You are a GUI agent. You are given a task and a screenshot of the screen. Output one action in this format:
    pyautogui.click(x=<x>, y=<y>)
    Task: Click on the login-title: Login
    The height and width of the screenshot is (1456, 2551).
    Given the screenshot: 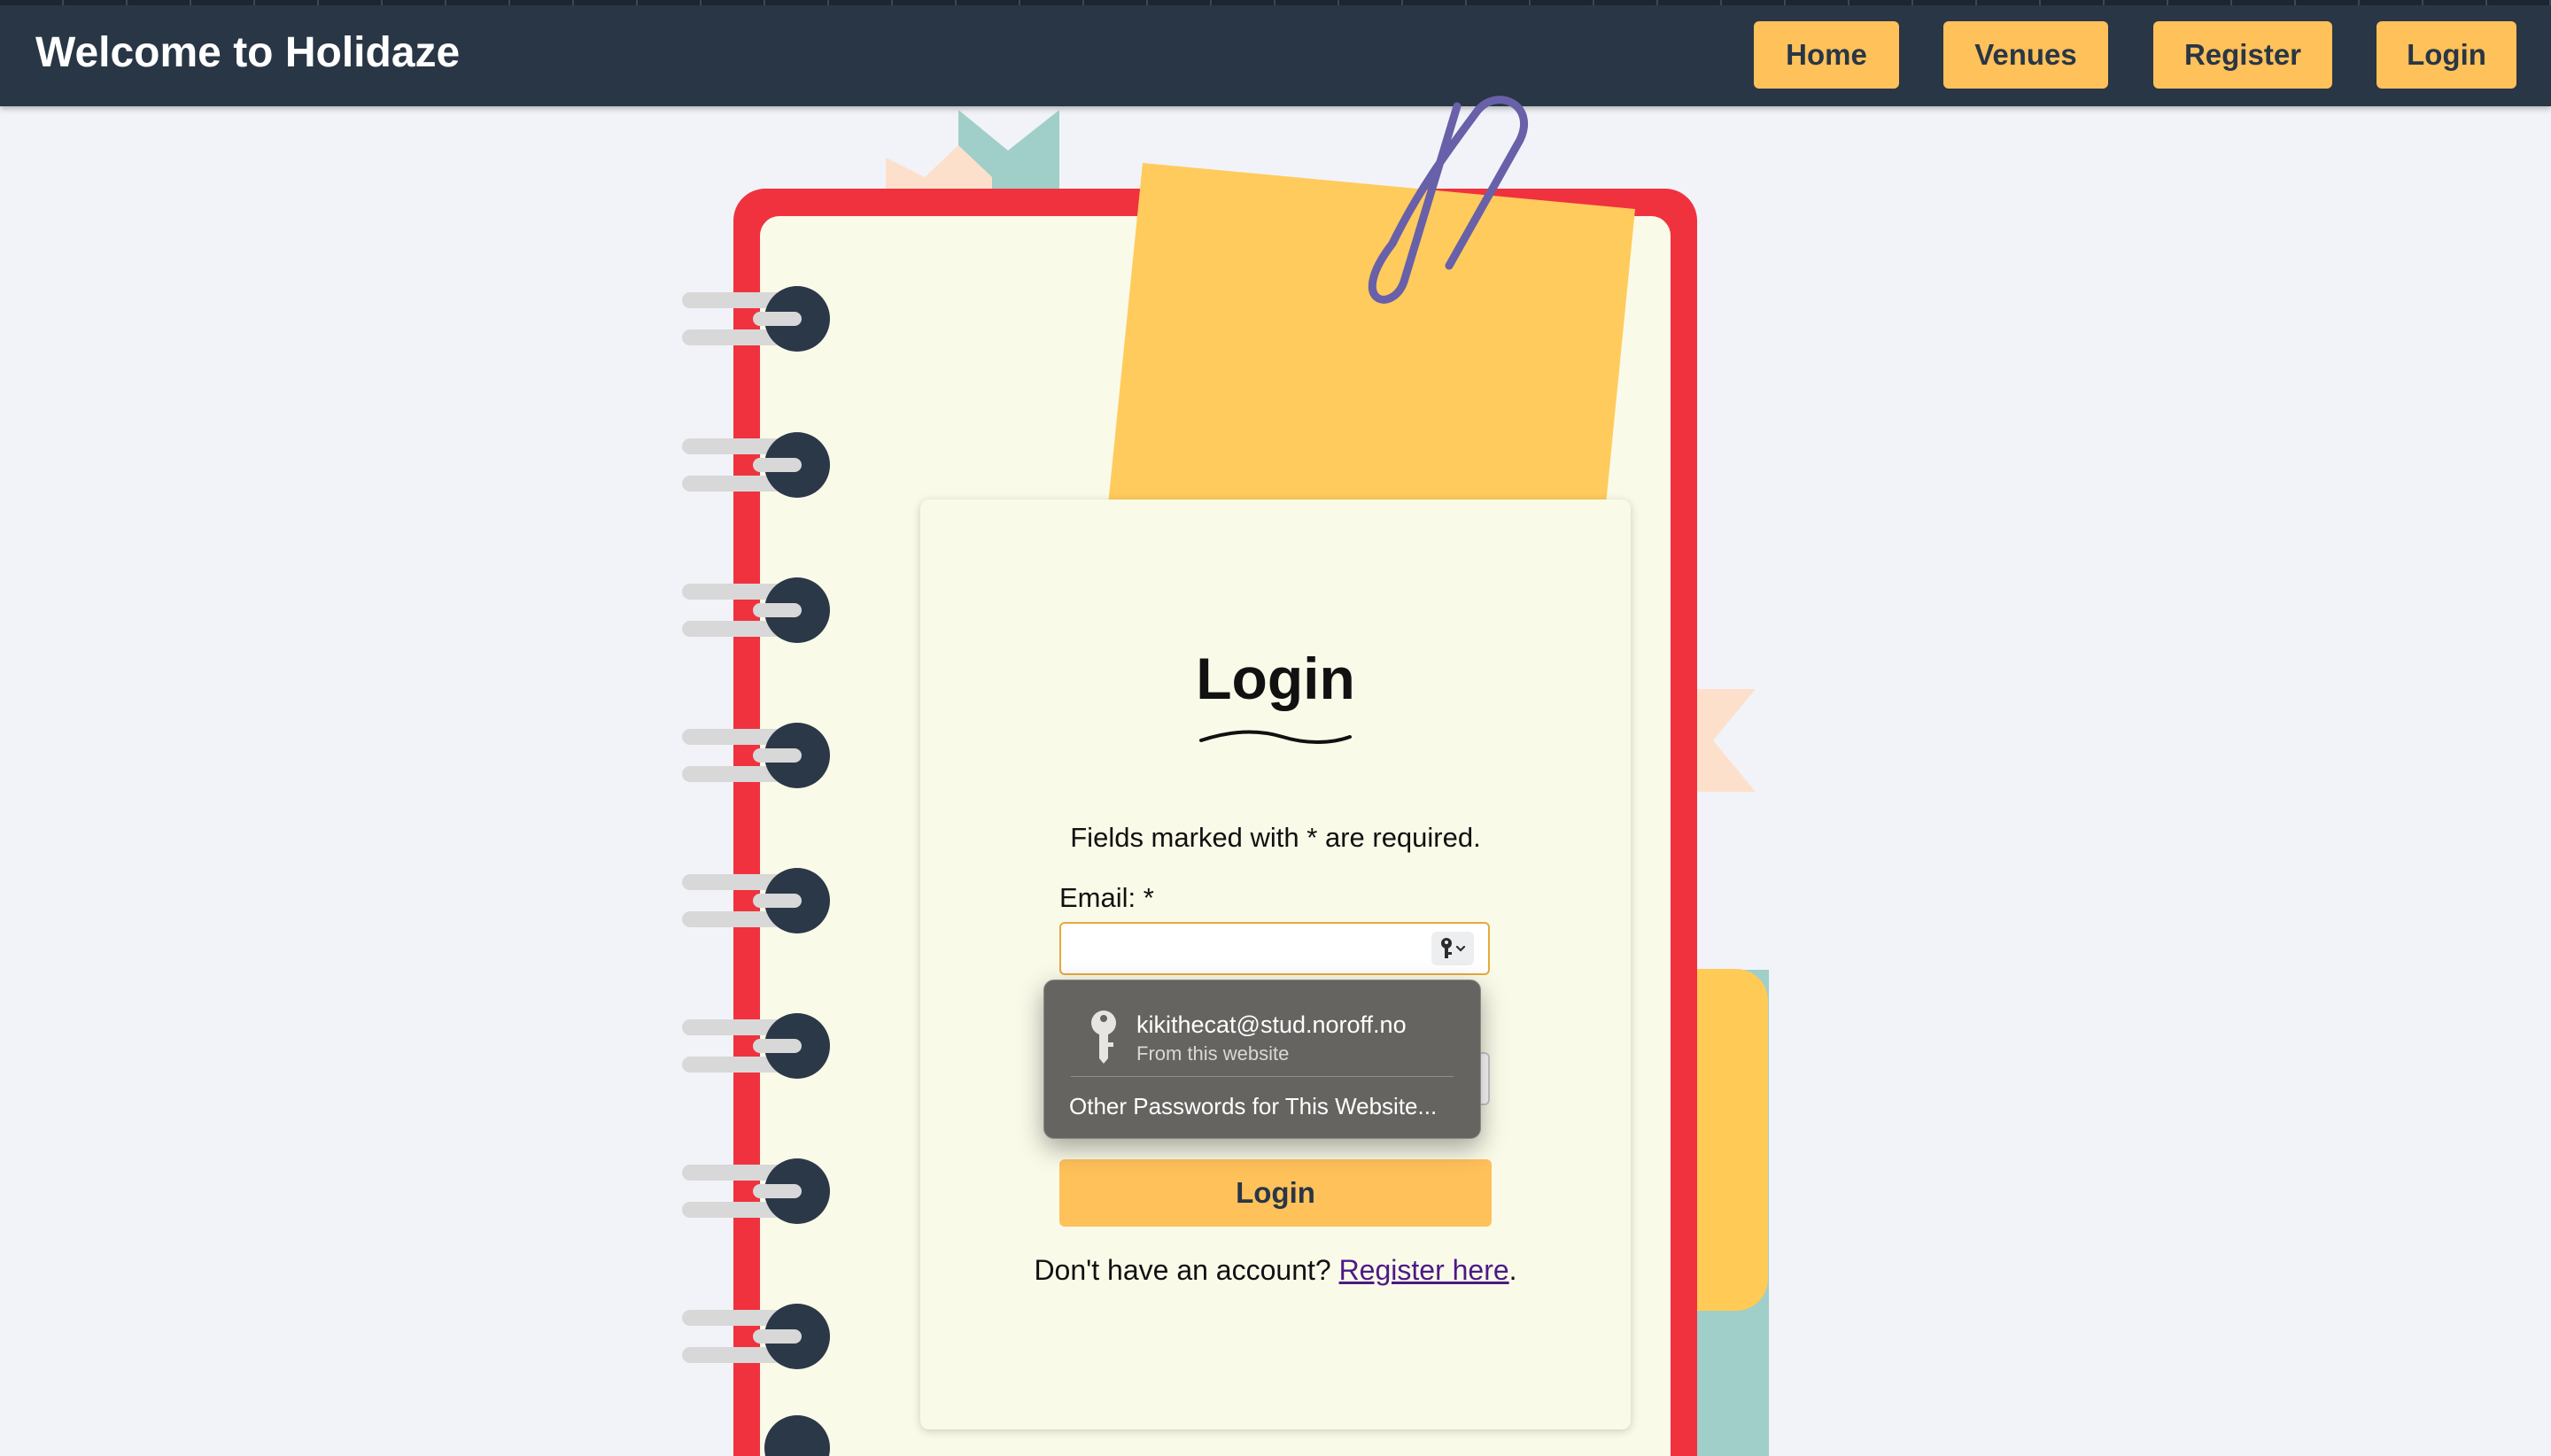 What is the action you would take?
    pyautogui.click(x=1275, y=678)
    